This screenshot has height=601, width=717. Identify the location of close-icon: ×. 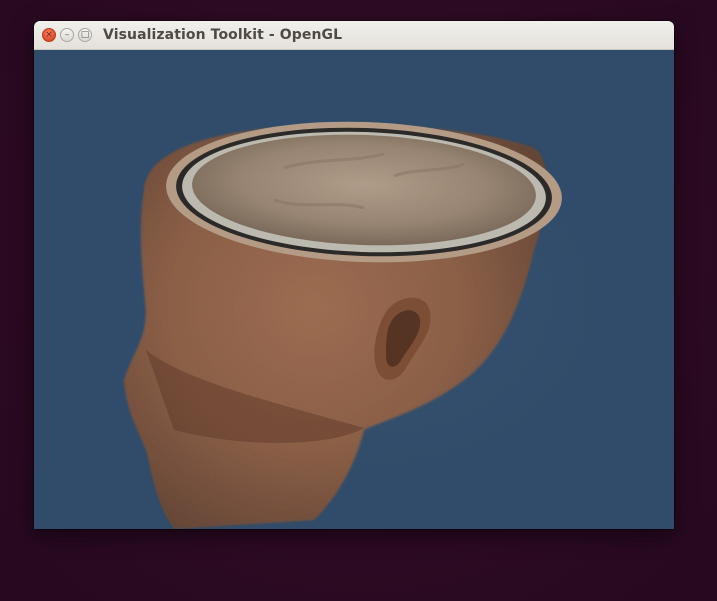
(49, 34).